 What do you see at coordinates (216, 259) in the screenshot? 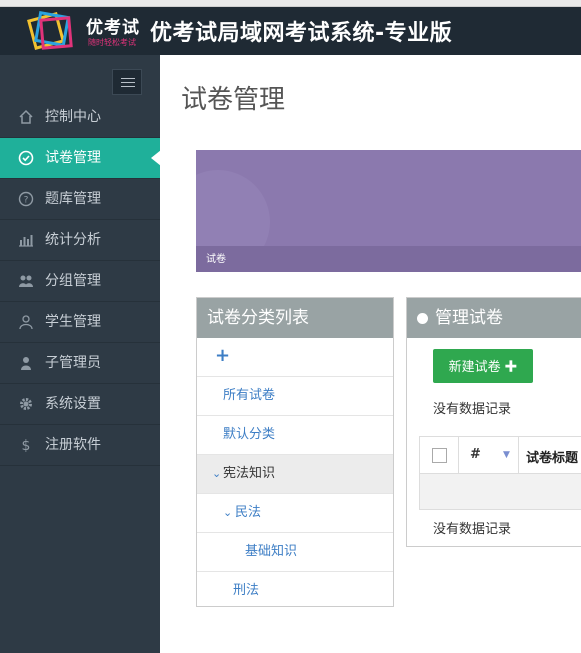
I see `banner-label: 试卷` at bounding box center [216, 259].